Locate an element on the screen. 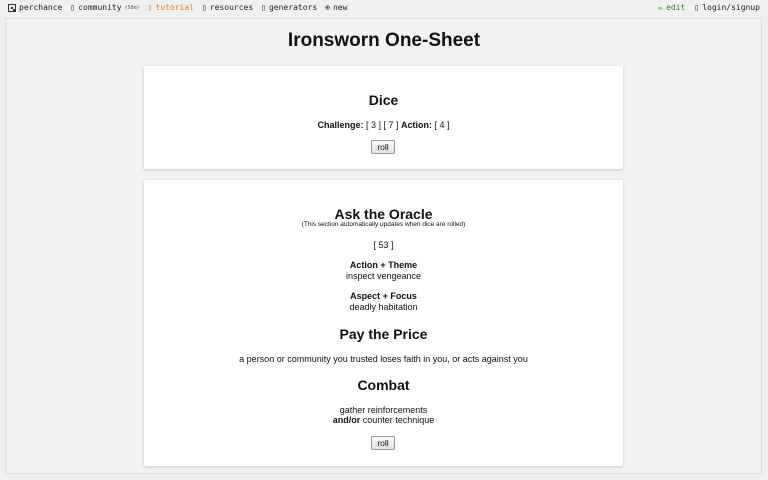 The width and height of the screenshot is (768, 480). community-link: ▯ community (50m) is located at coordinates (104, 7).